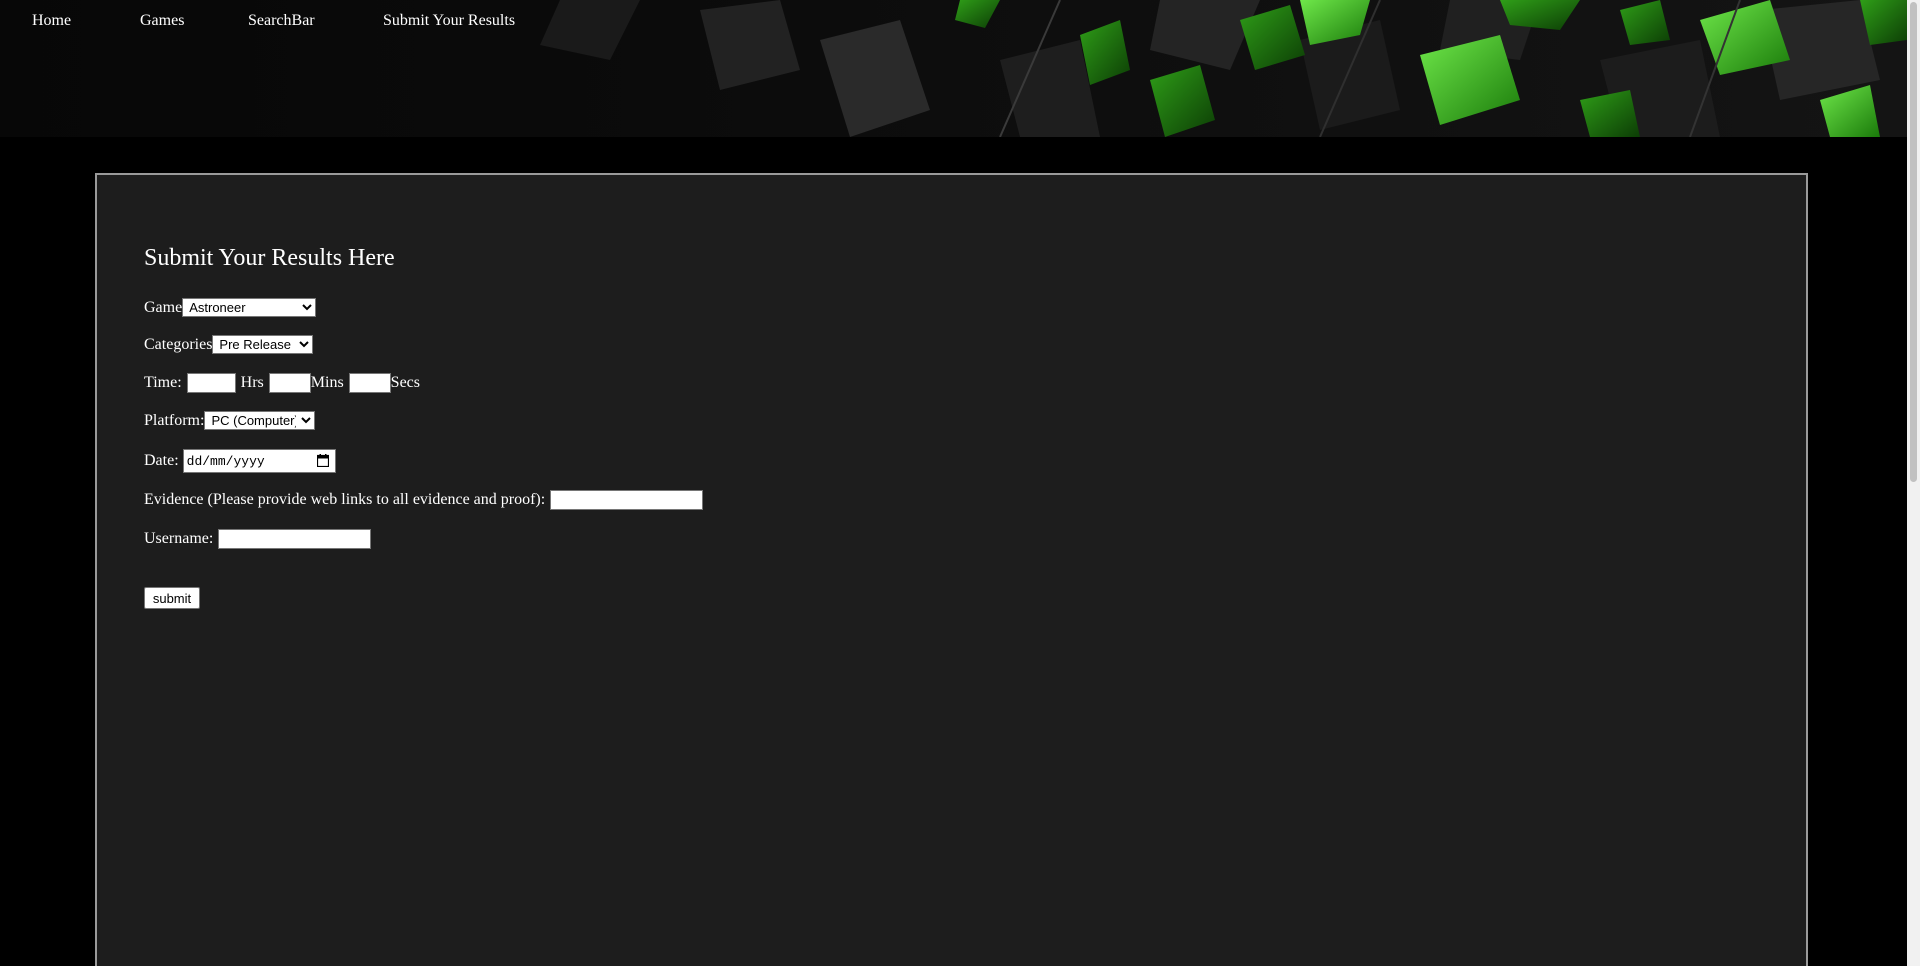 This screenshot has height=966, width=1920. What do you see at coordinates (161, 460) in the screenshot?
I see `date-label: Date:` at bounding box center [161, 460].